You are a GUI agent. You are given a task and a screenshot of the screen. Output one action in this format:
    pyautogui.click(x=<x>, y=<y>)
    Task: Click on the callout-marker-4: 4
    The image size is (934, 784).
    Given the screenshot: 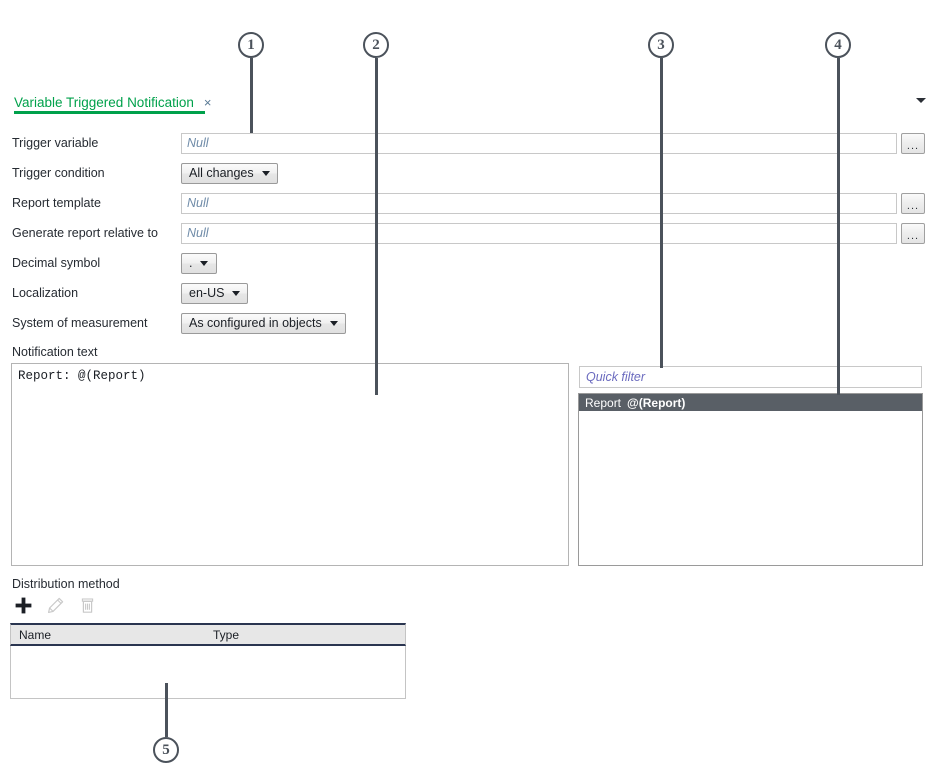 What is the action you would take?
    pyautogui.click(x=838, y=45)
    